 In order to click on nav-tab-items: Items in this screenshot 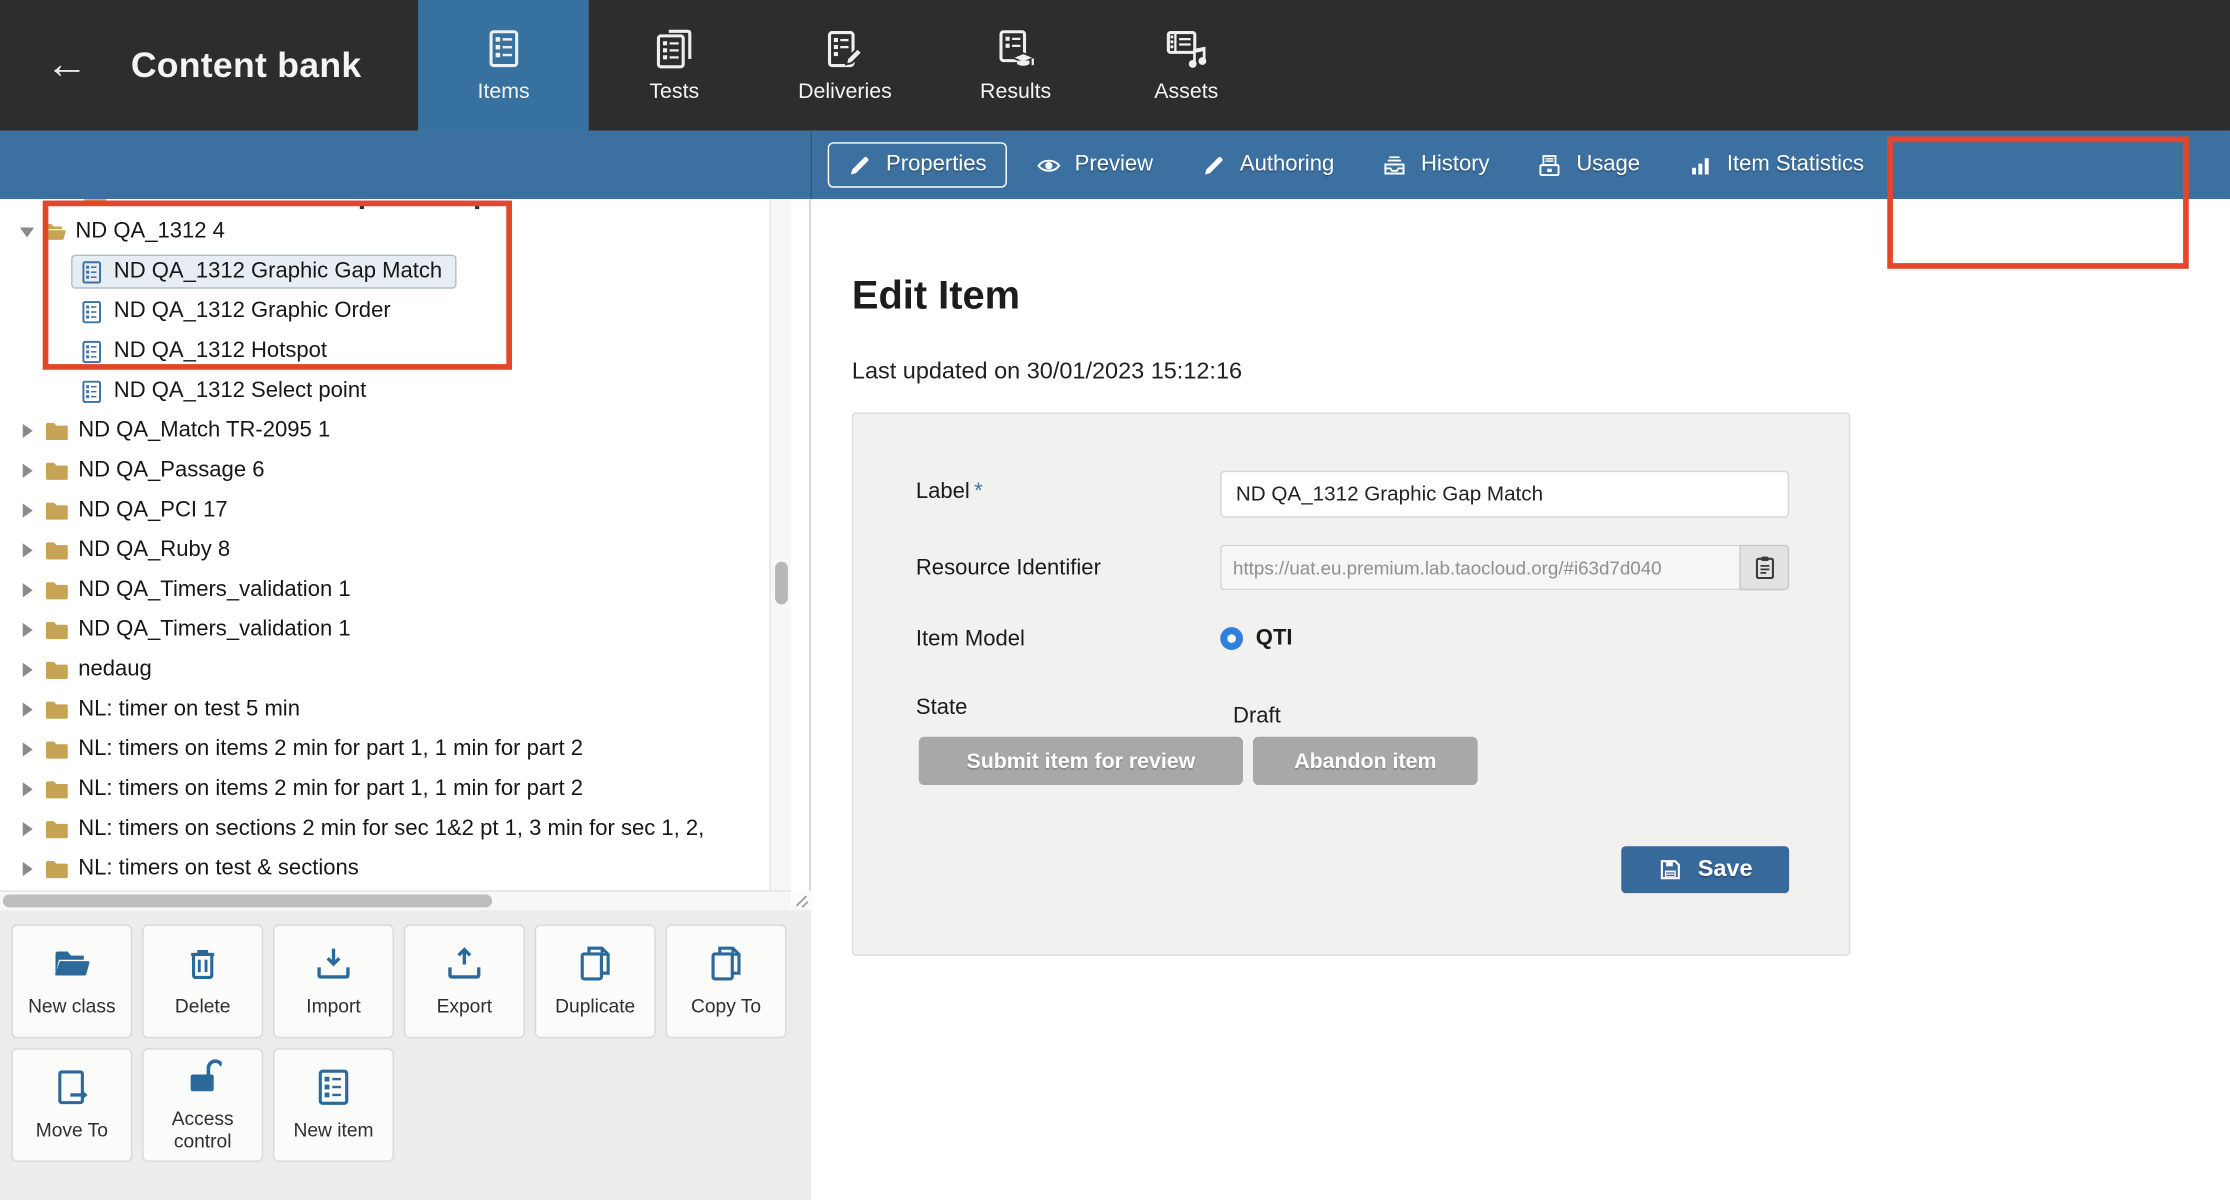, I will do `click(503, 65)`.